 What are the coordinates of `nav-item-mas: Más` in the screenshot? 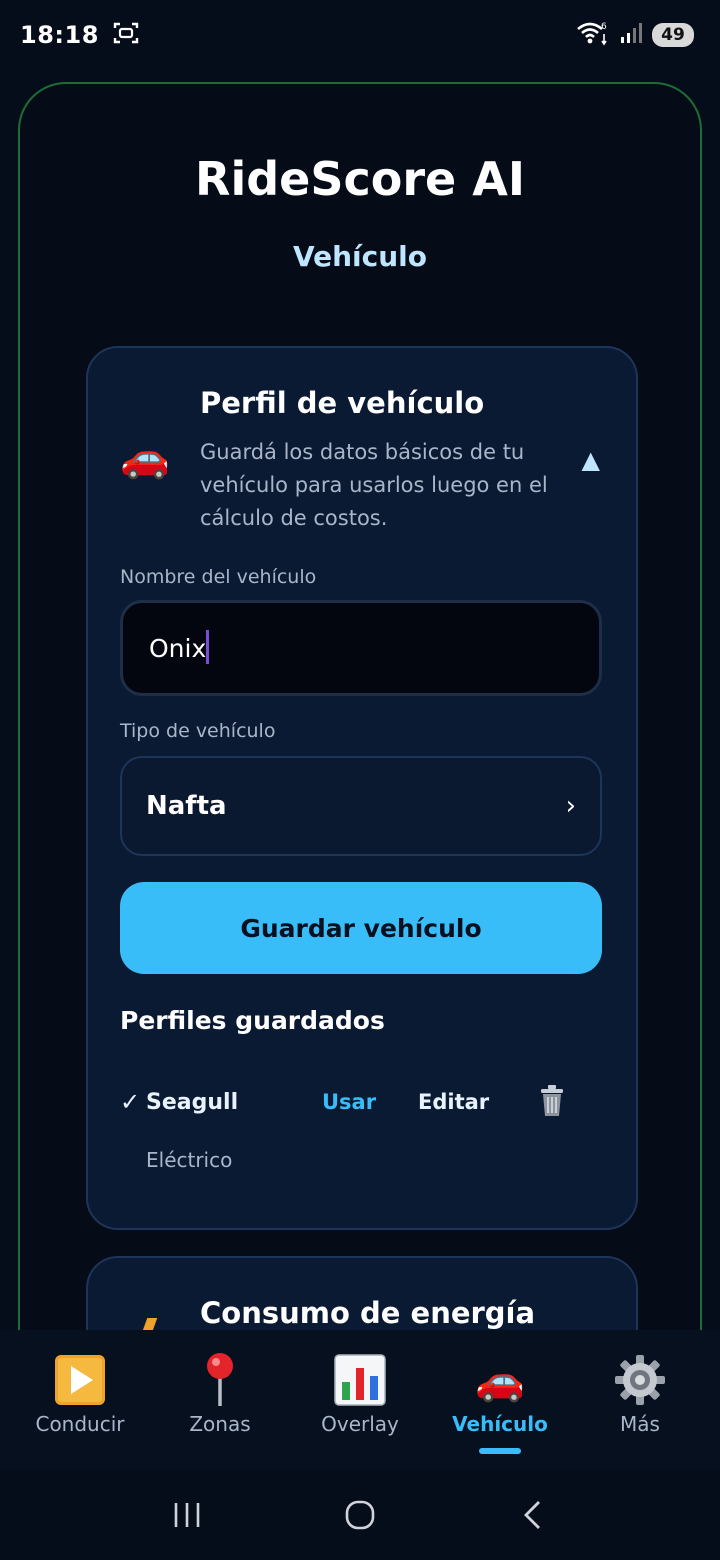 It's located at (640, 1394).